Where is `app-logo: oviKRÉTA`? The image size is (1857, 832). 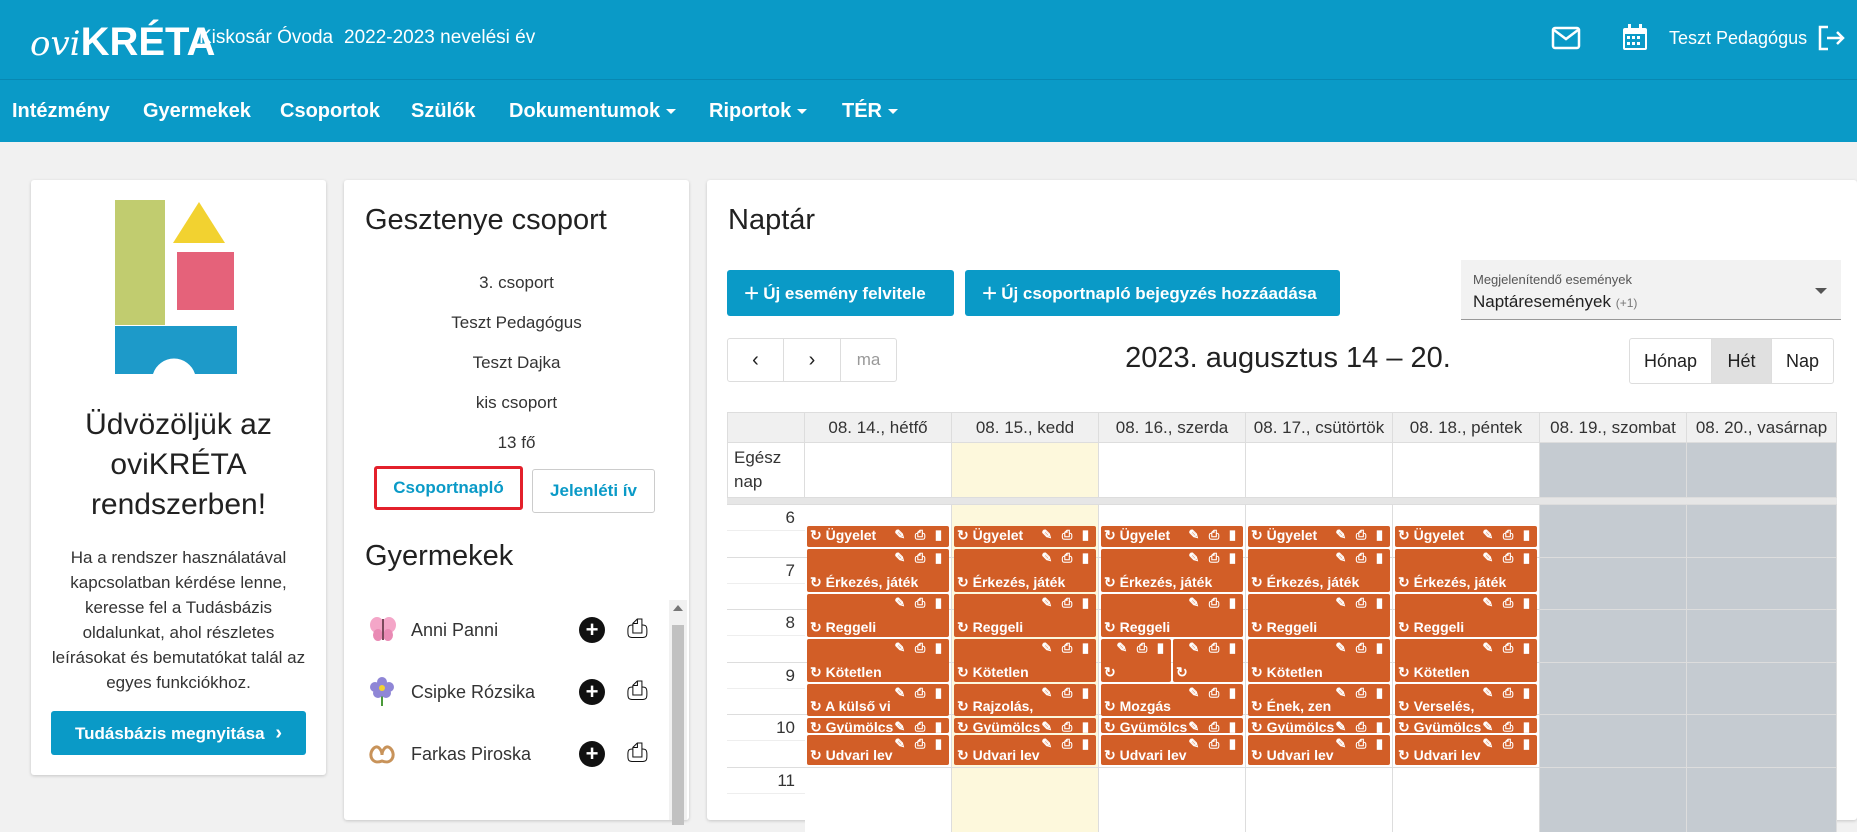 app-logo: oviKRÉTA is located at coordinates (122, 42).